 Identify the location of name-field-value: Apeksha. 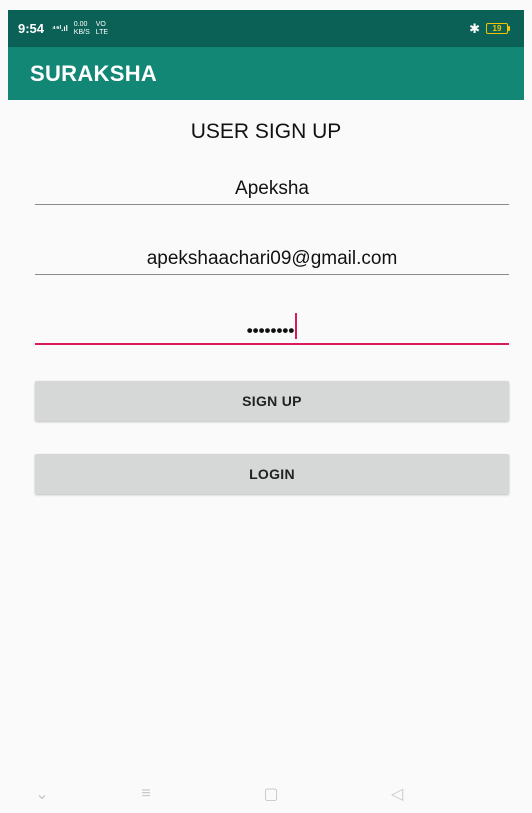
(272, 188).